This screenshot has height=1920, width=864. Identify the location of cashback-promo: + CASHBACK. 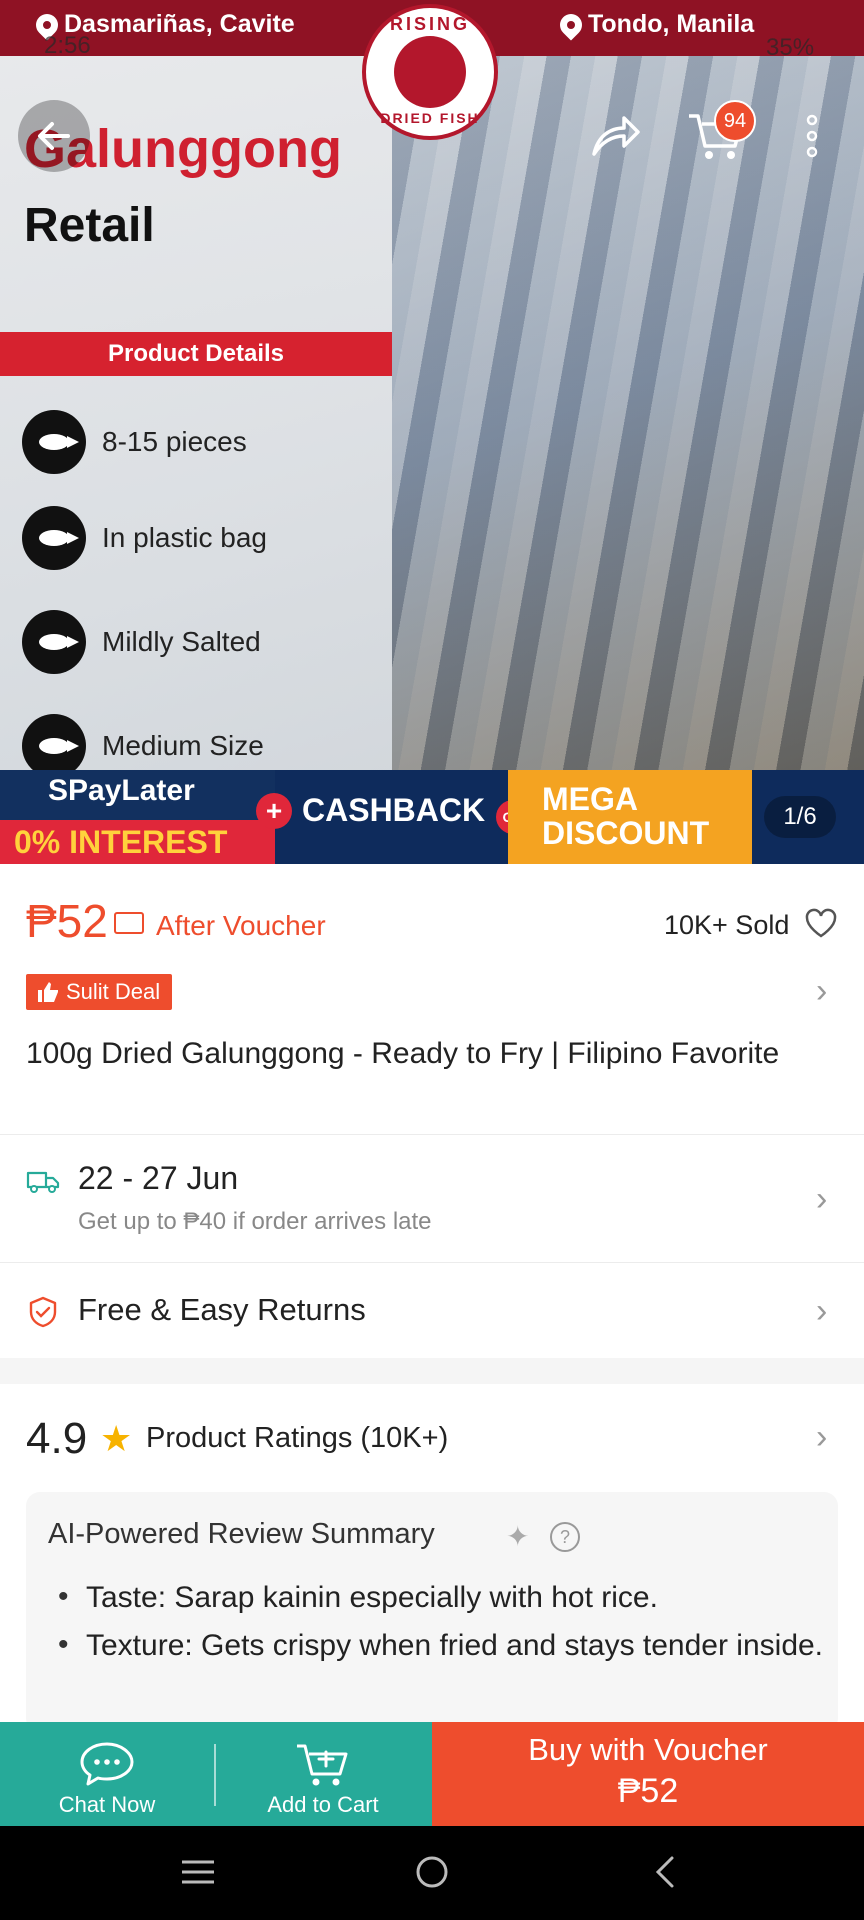
(370, 810).